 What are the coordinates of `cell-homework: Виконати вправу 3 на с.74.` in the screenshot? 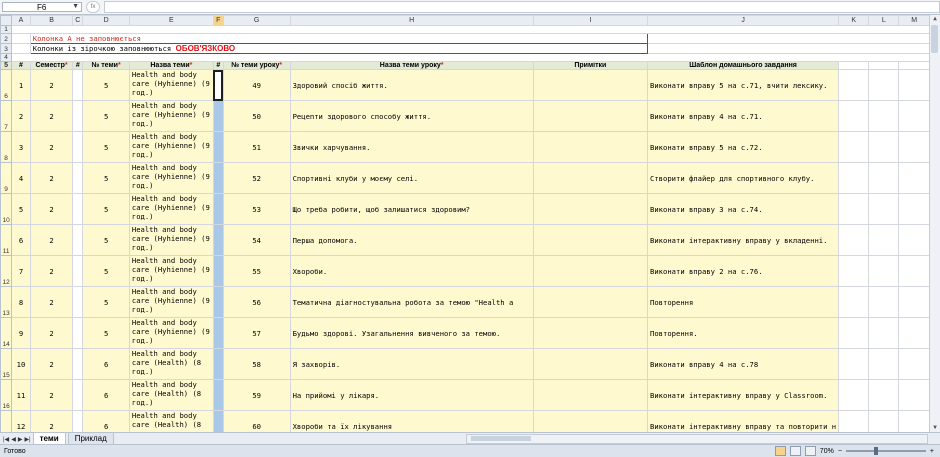 It's located at (743, 209).